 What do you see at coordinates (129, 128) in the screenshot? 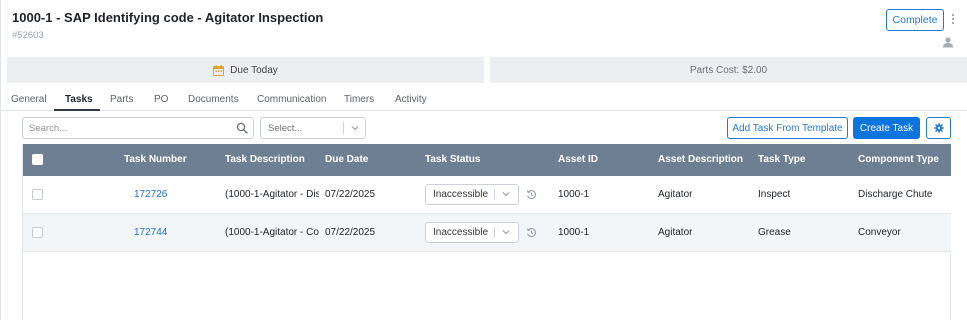
I see `search-input` at bounding box center [129, 128].